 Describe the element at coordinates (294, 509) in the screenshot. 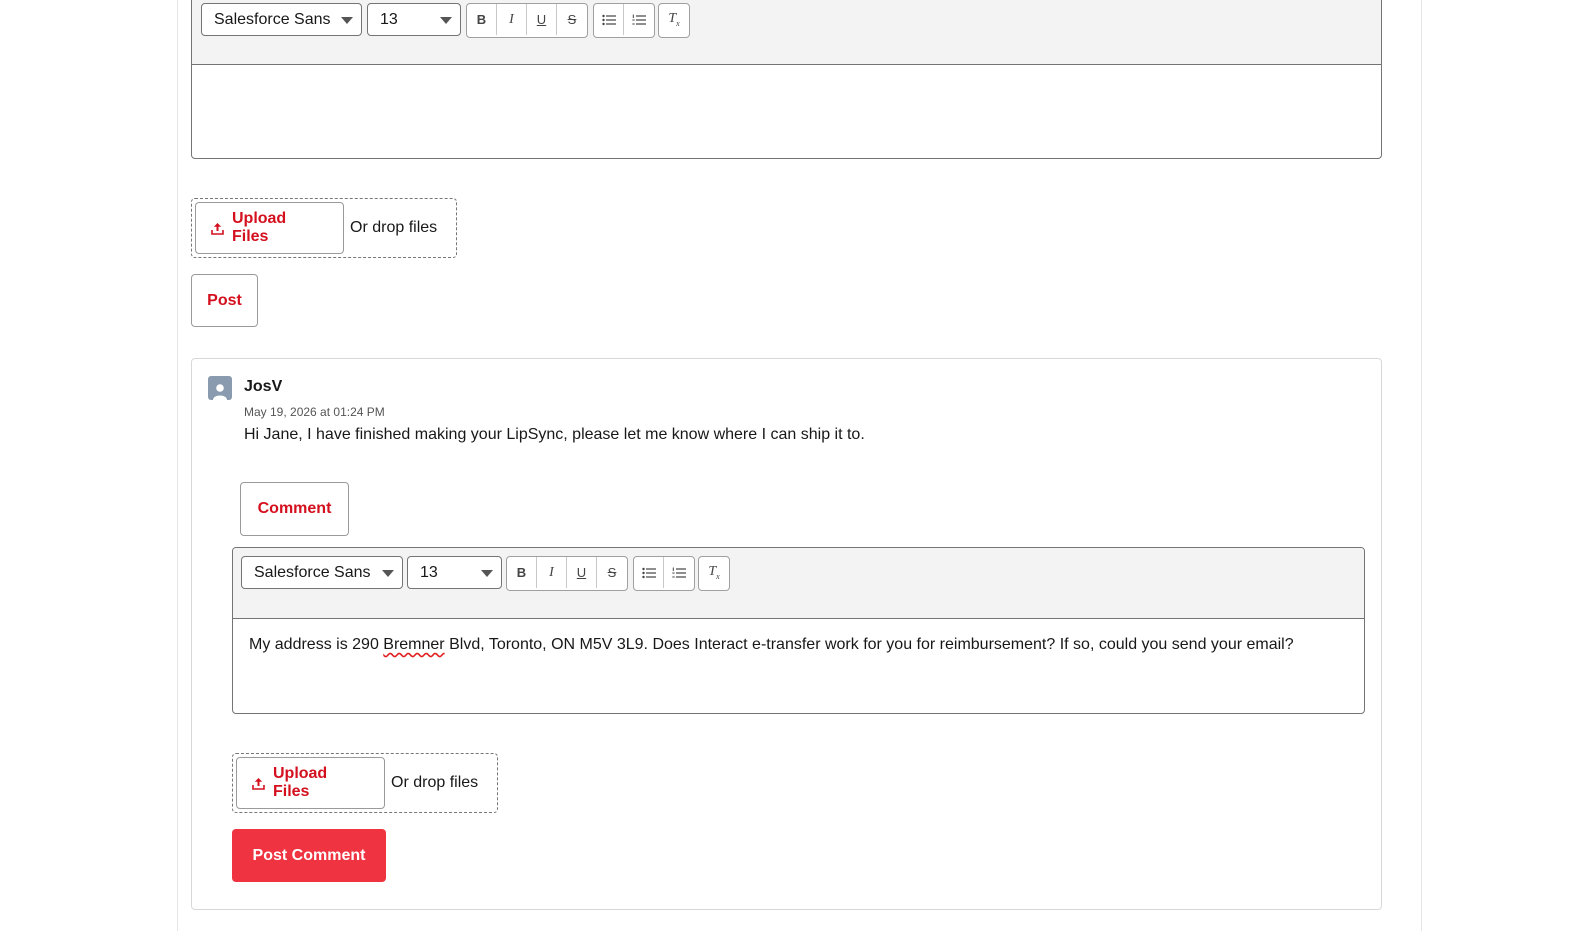

I see `comment-button: Comment` at that location.